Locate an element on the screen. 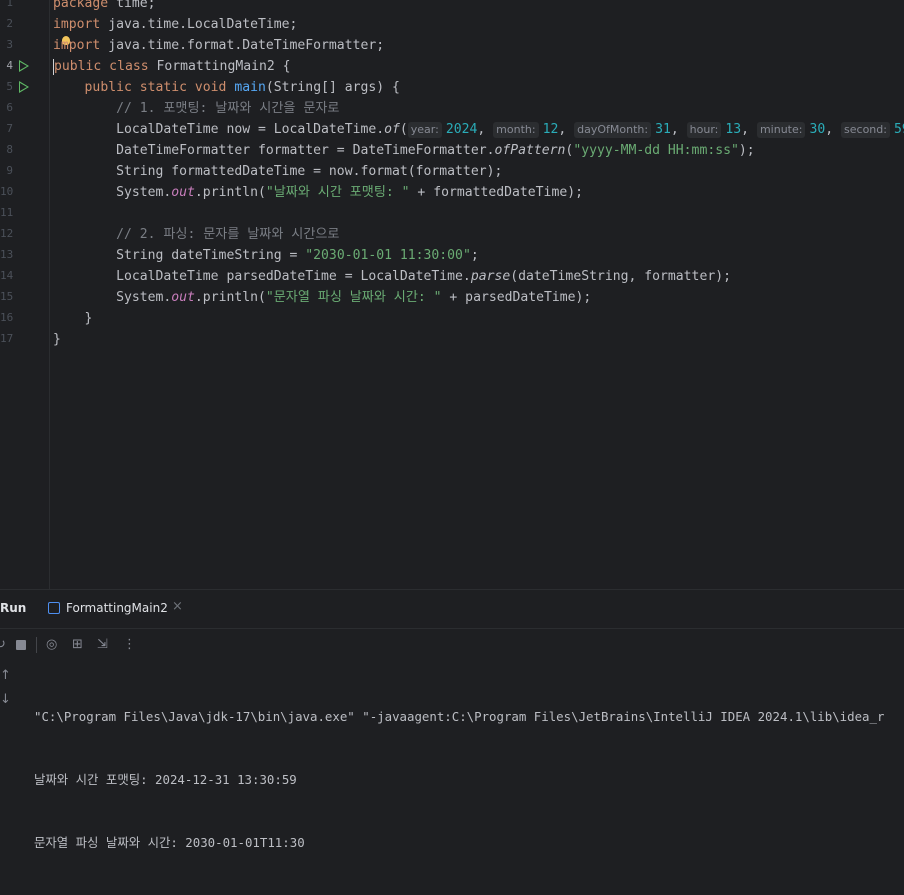  number: 31 is located at coordinates (663, 129).